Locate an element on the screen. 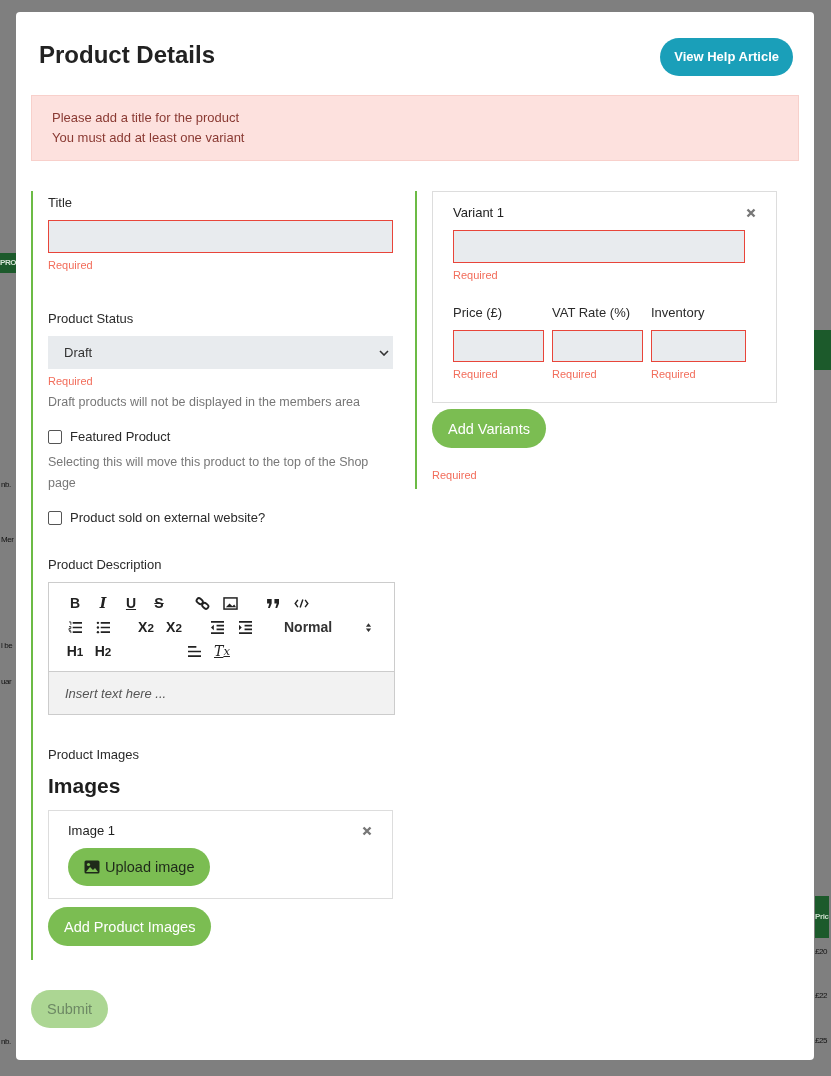 The height and width of the screenshot is (1076, 831). quote-icon is located at coordinates (273, 603).